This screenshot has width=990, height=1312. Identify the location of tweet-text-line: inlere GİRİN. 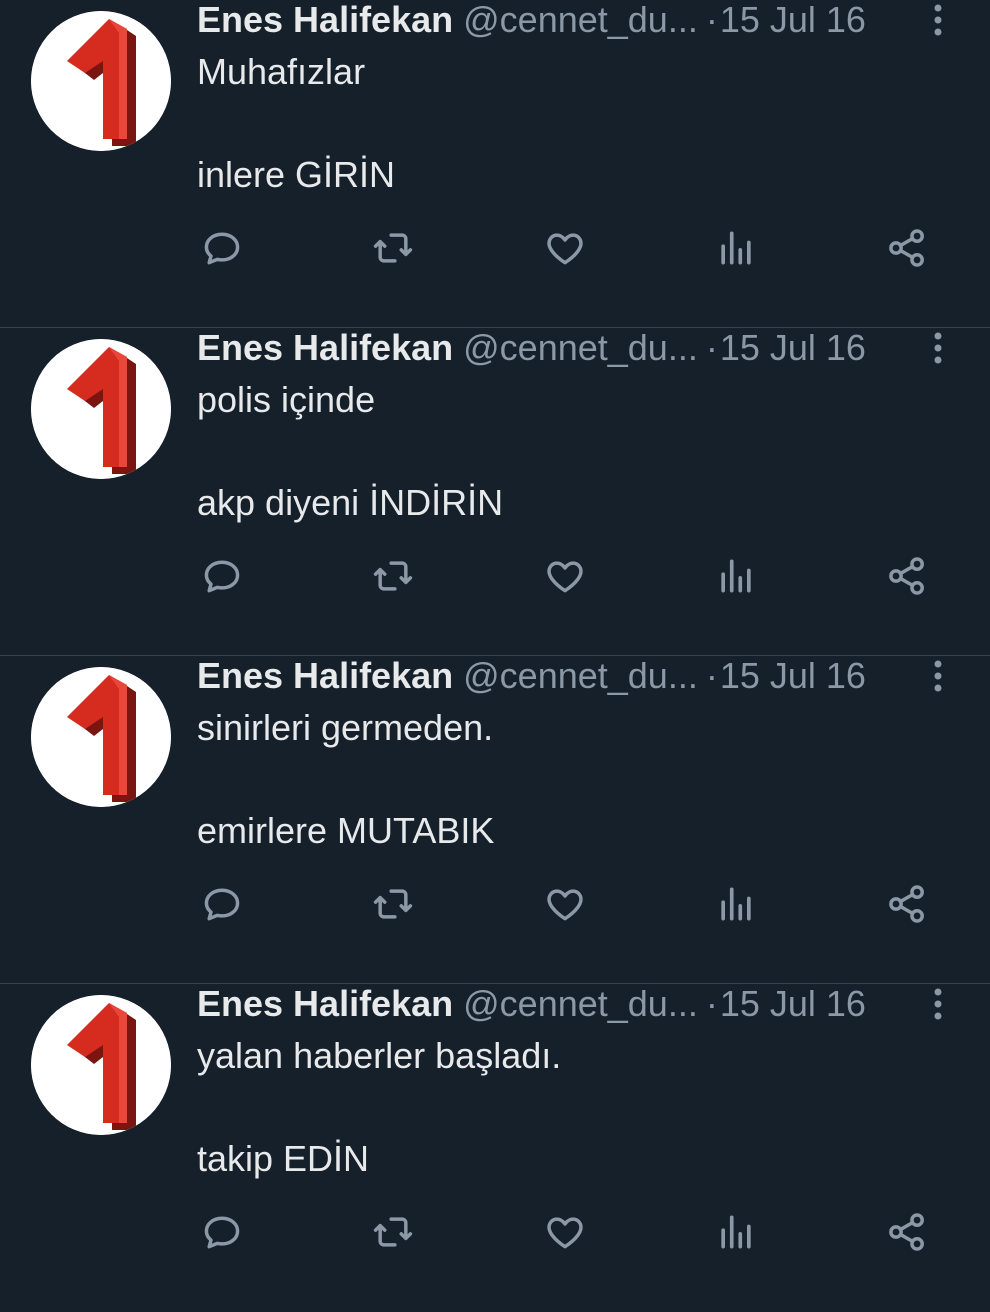
(296, 174).